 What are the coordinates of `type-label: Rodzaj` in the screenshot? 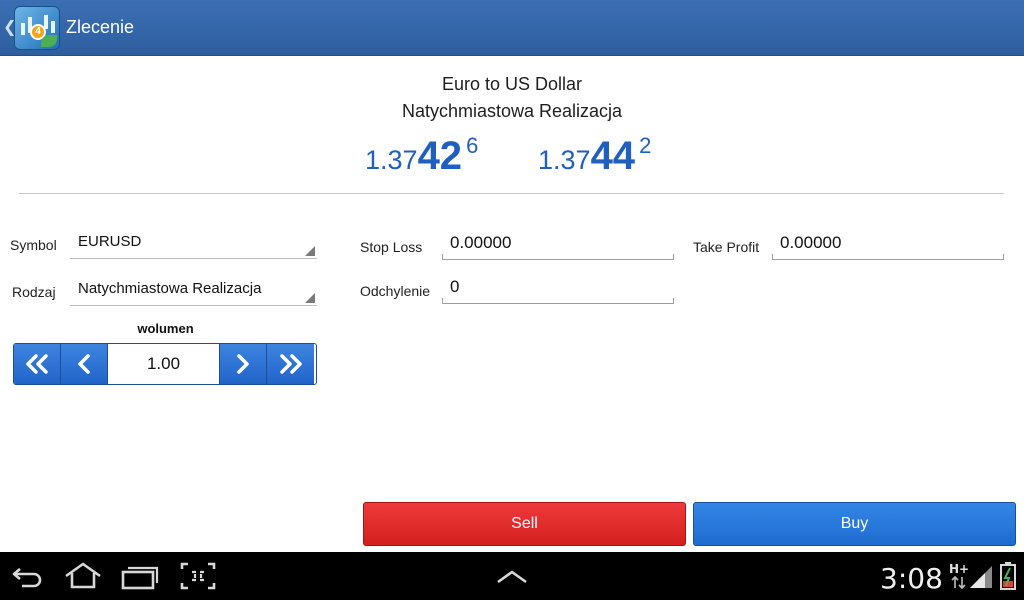 It's located at (34, 292).